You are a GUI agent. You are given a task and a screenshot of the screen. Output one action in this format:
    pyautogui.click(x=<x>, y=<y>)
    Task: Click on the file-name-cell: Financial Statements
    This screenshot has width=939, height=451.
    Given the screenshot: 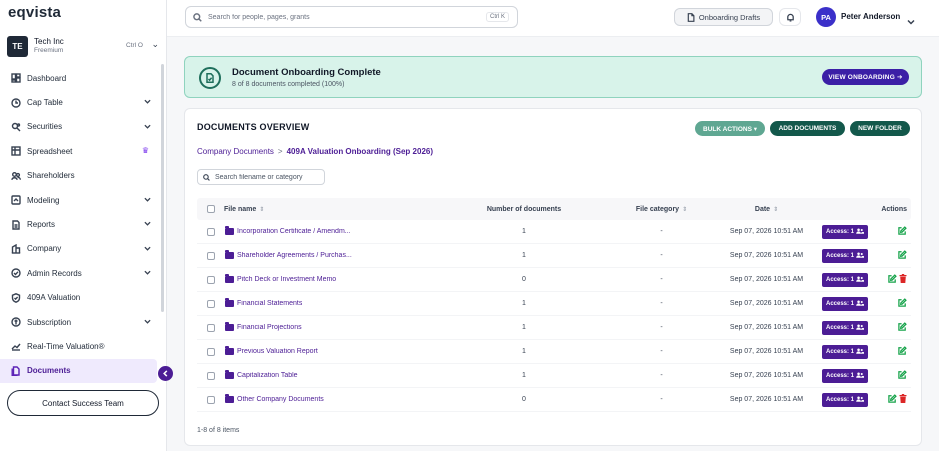 What is the action you would take?
    pyautogui.click(x=331, y=302)
    